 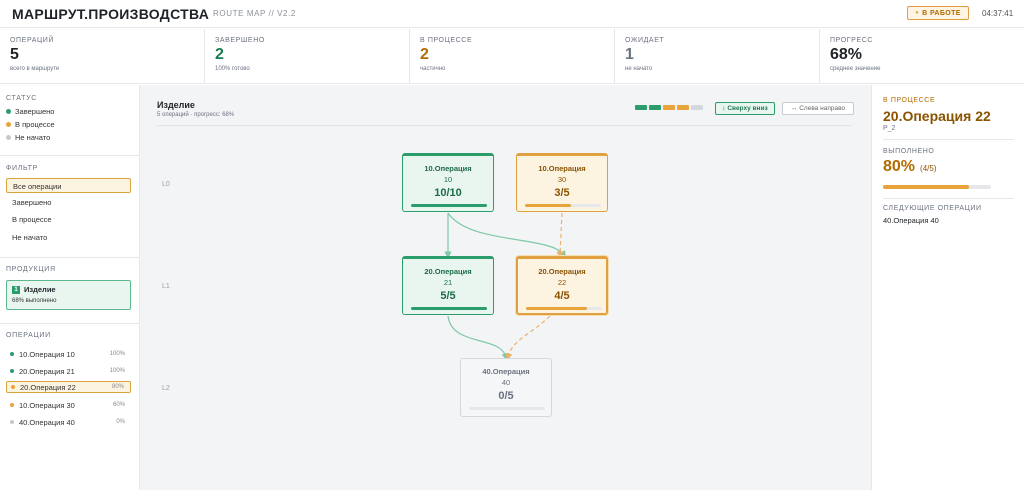 What do you see at coordinates (16, 290) in the screenshot?
I see `product-badge: 1` at bounding box center [16, 290].